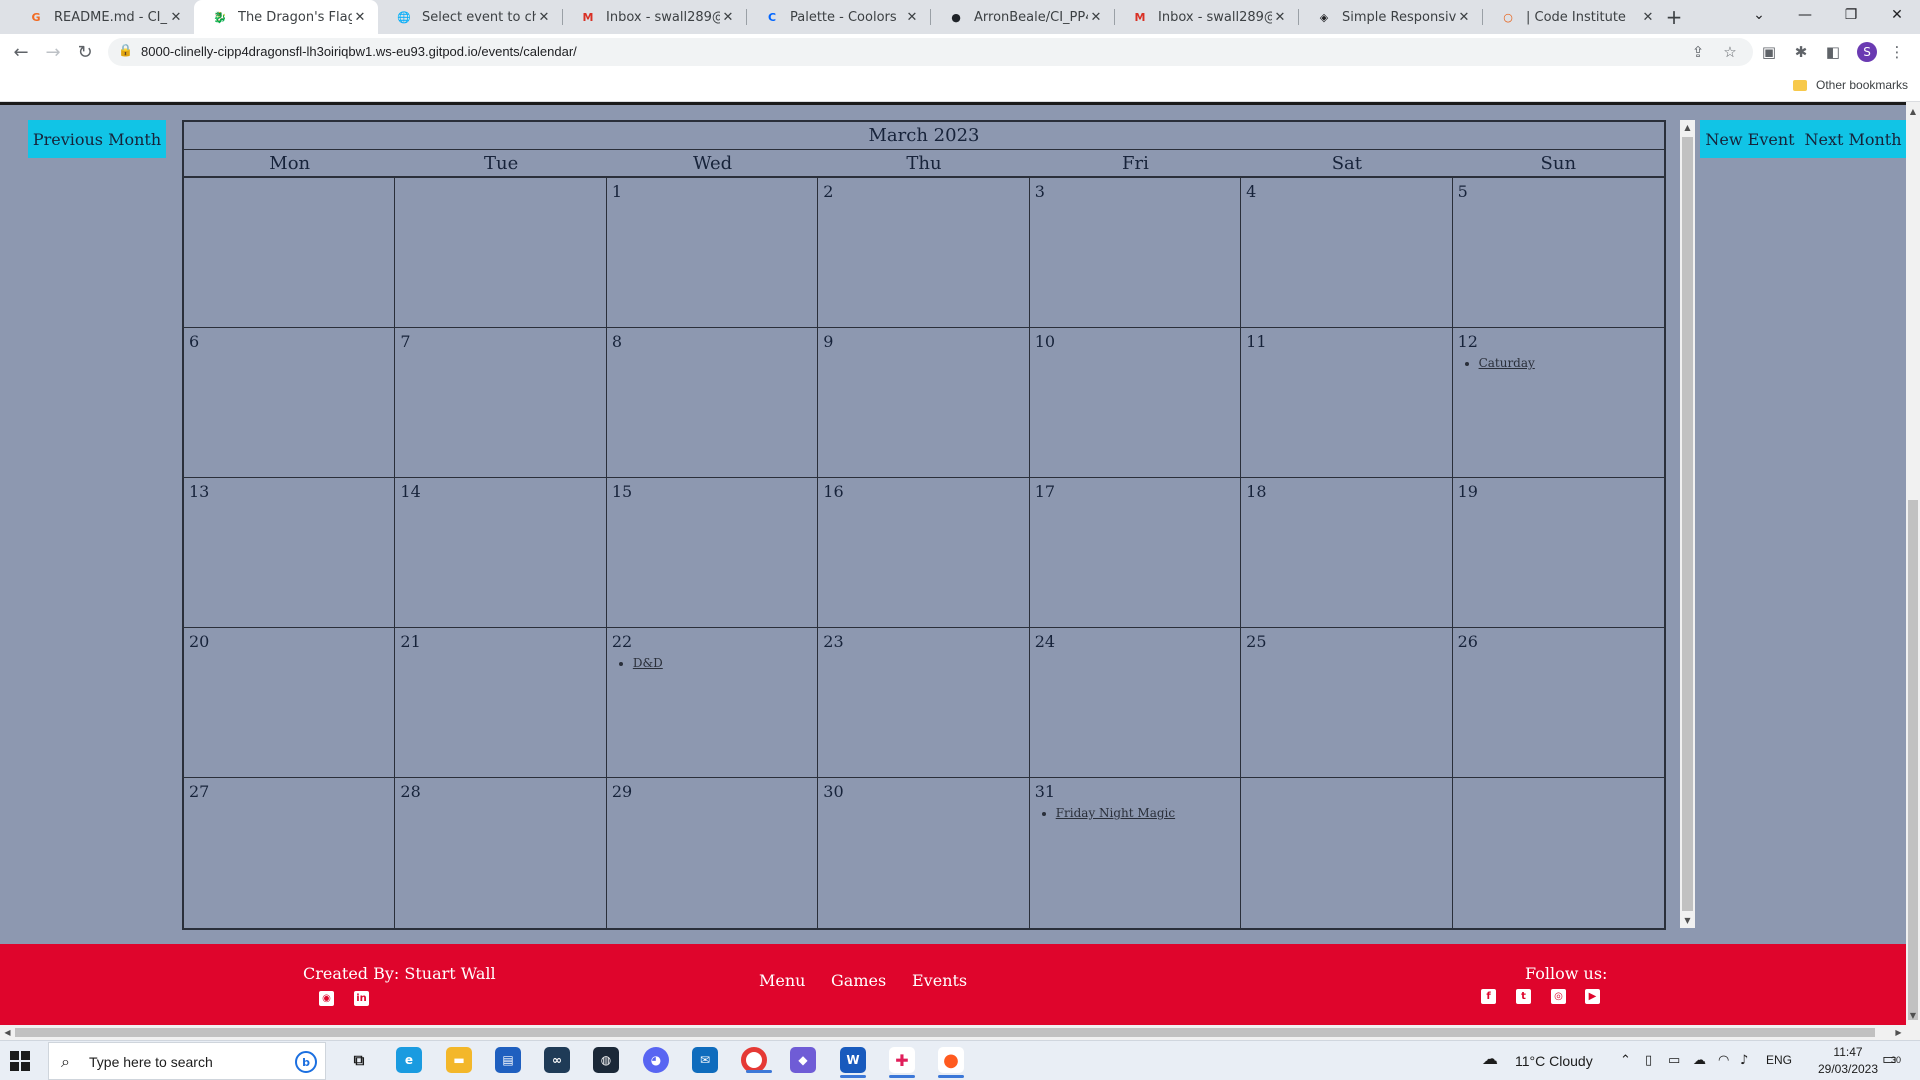 The width and height of the screenshot is (1920, 1080). What do you see at coordinates (1913, 1015) in the screenshot?
I see `page-scroll-down-icon: ▼` at bounding box center [1913, 1015].